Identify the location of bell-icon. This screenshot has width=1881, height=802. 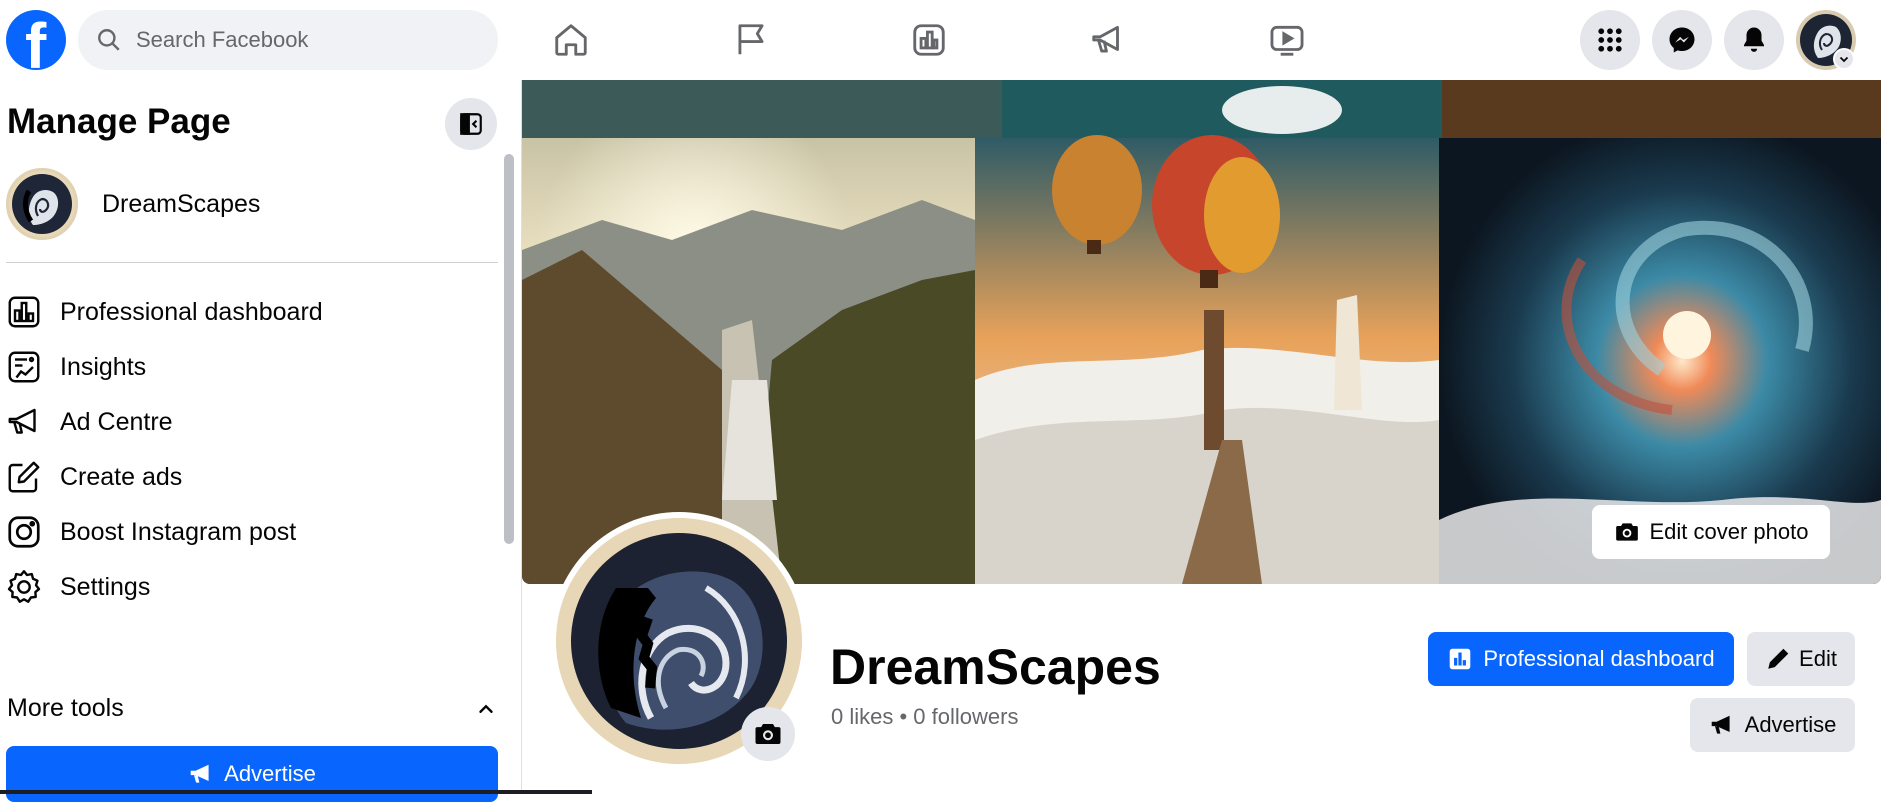
(1754, 39).